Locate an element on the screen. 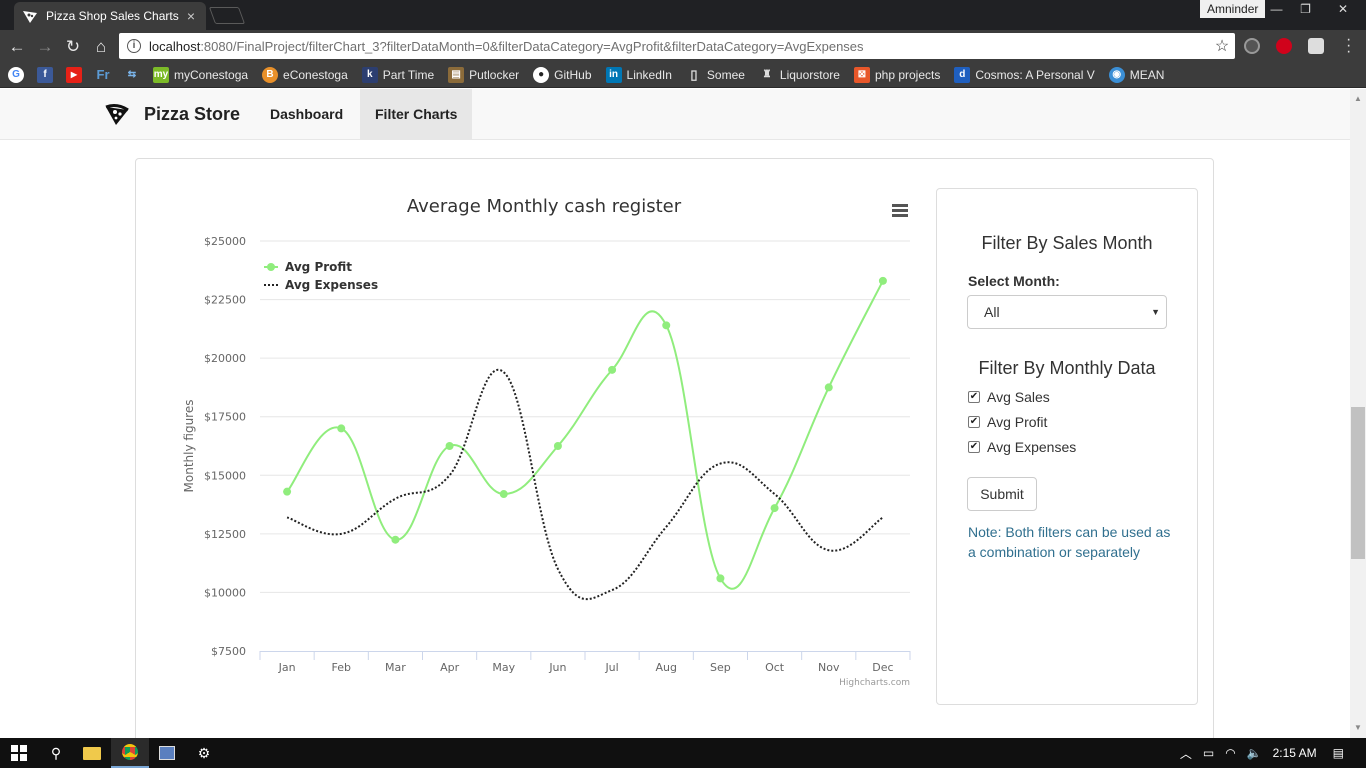 Image resolution: width=1366 pixels, height=768 pixels. bookmark-item: BeConestoga is located at coordinates (305, 75).